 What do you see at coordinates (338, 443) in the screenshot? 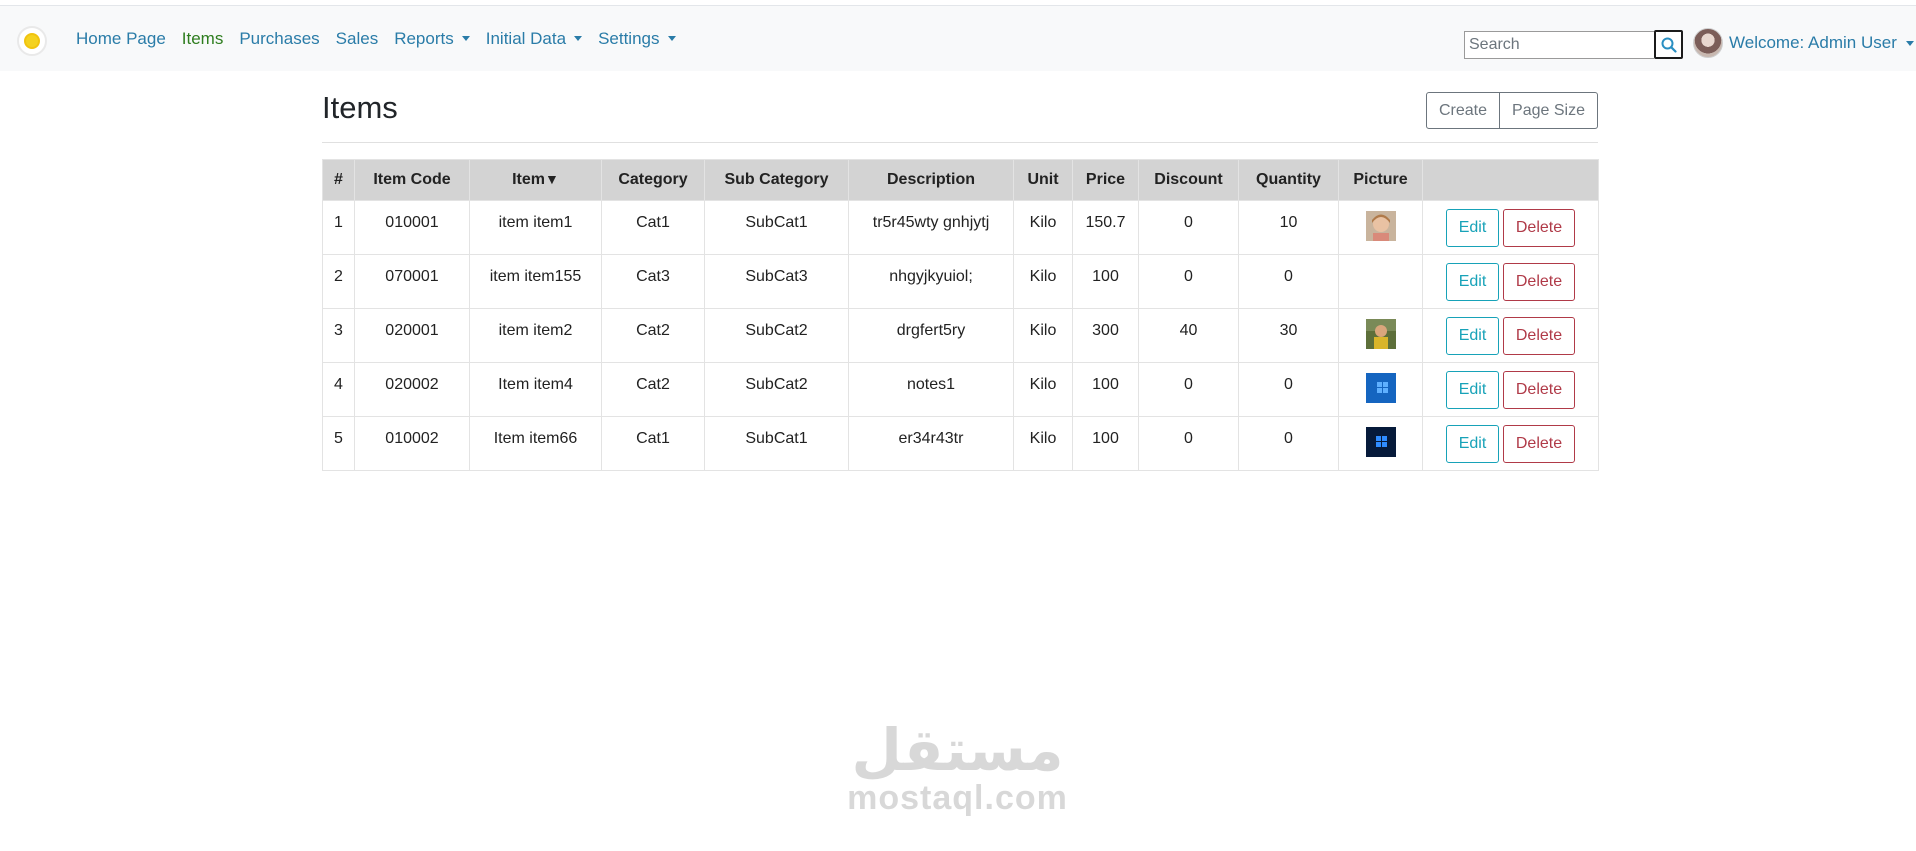
I see `cell-num: 5` at bounding box center [338, 443].